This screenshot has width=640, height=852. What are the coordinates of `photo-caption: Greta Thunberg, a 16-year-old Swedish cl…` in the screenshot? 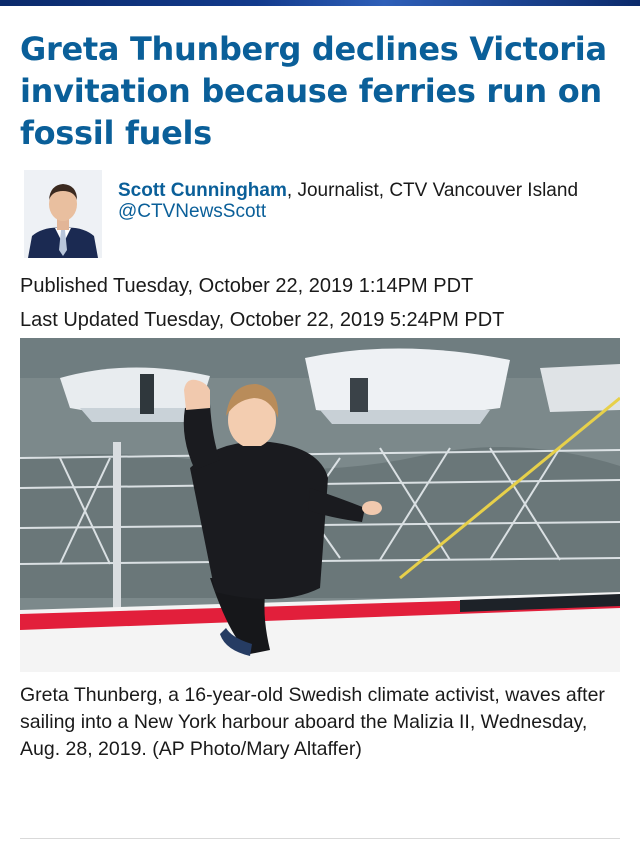 It's located at (312, 722).